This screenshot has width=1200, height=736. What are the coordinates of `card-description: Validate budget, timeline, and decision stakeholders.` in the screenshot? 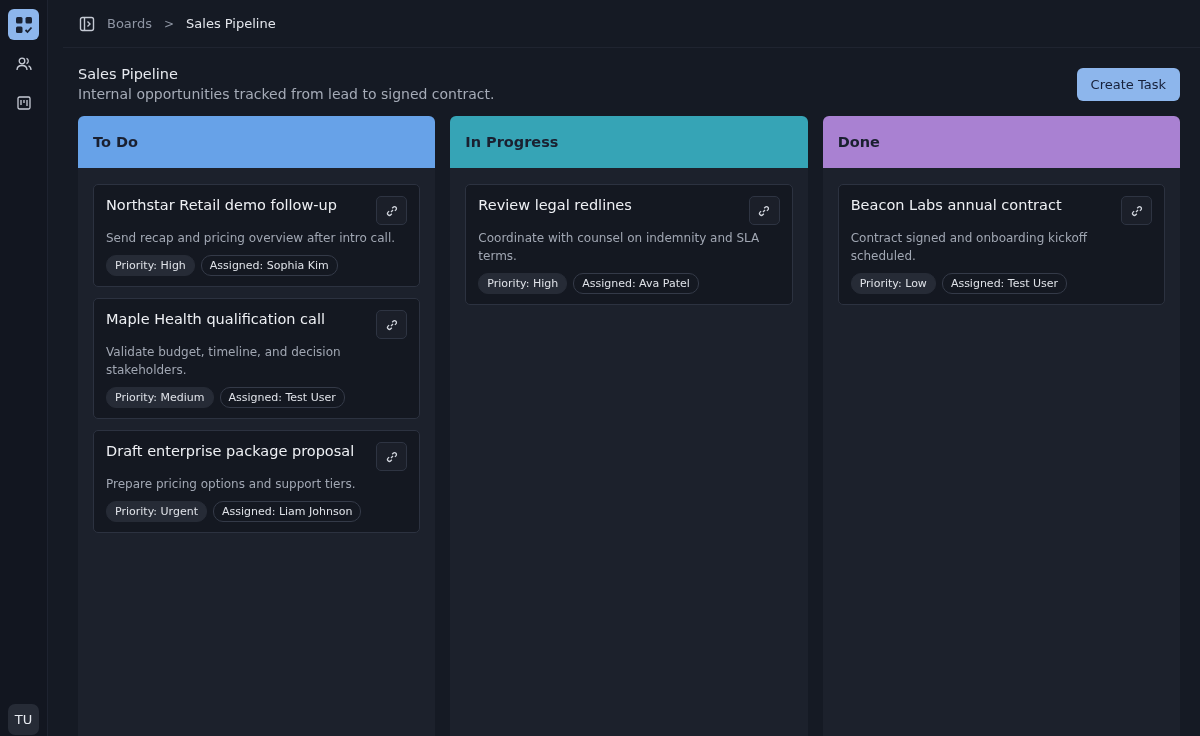 It's located at (224, 361).